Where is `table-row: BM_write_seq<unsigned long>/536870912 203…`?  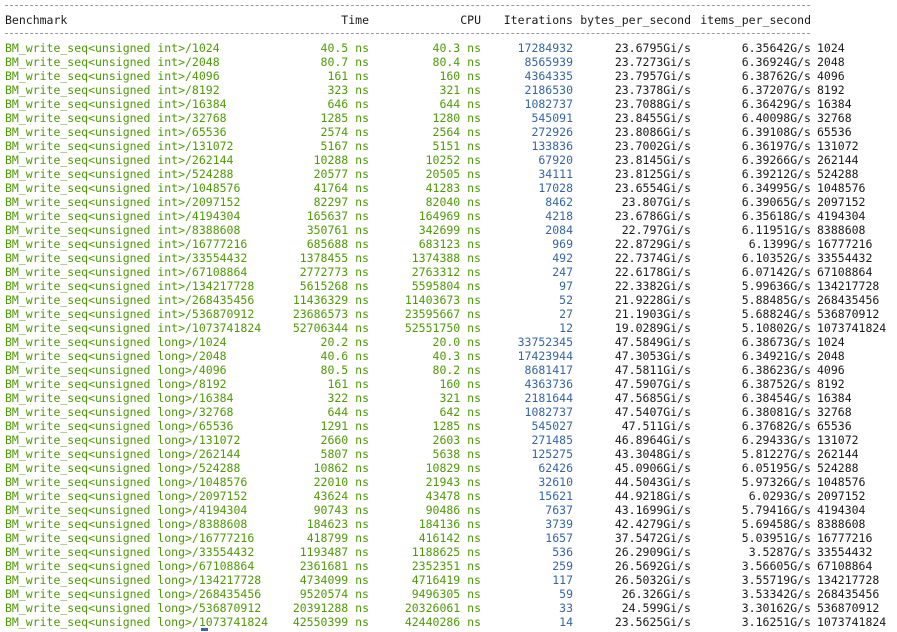
table-row: BM_write_seq<unsigned long>/536870912 203… is located at coordinates (448, 608).